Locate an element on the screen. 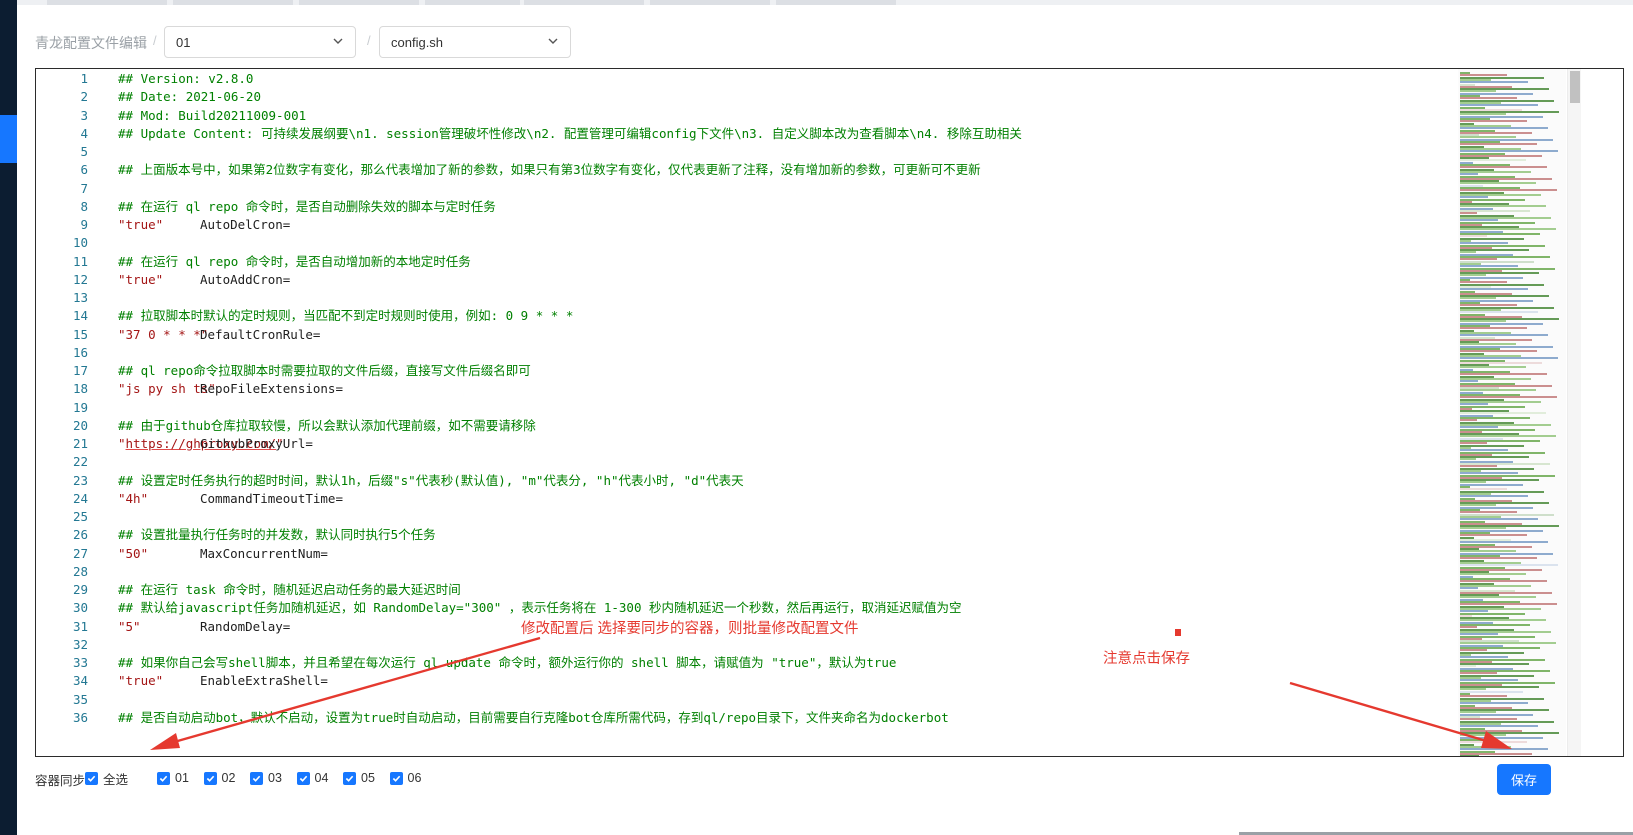 This screenshot has width=1633, height=835. line-text: CommandTimeoutTime= "4h" is located at coordinates (230, 498).